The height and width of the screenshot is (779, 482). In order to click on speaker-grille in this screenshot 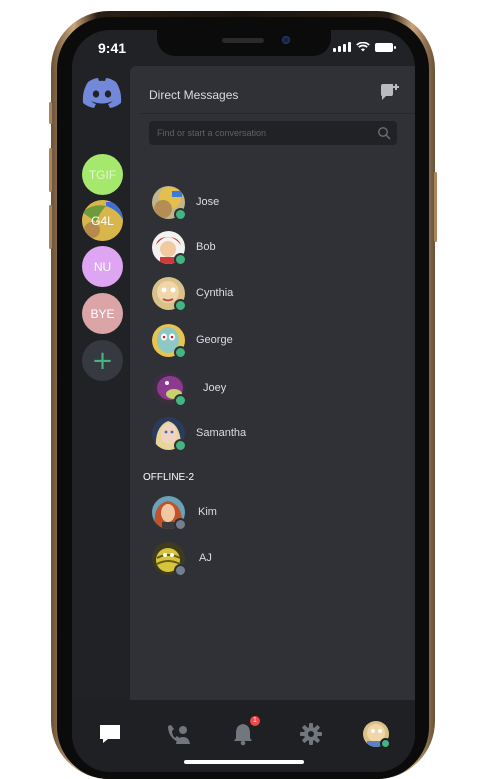, I will do `click(243, 40)`.